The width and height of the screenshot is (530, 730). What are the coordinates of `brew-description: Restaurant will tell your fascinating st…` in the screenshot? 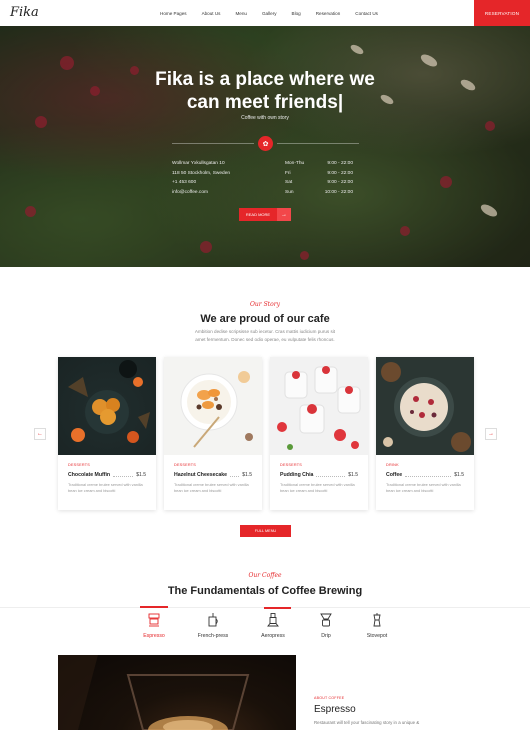 It's located at (367, 722).